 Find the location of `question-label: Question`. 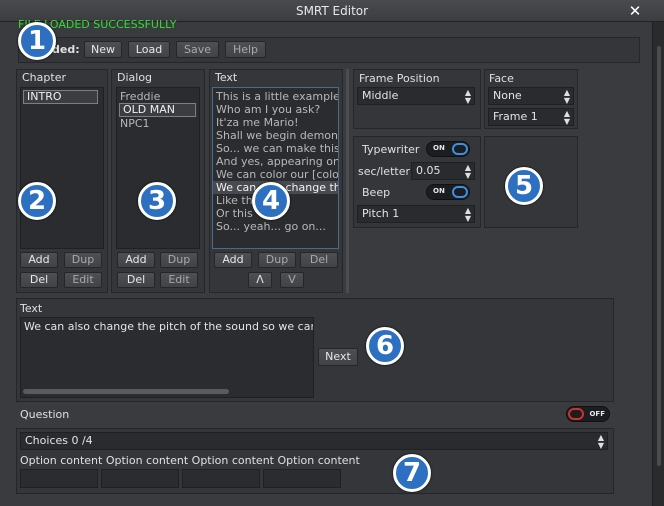

question-label: Question is located at coordinates (45, 414).